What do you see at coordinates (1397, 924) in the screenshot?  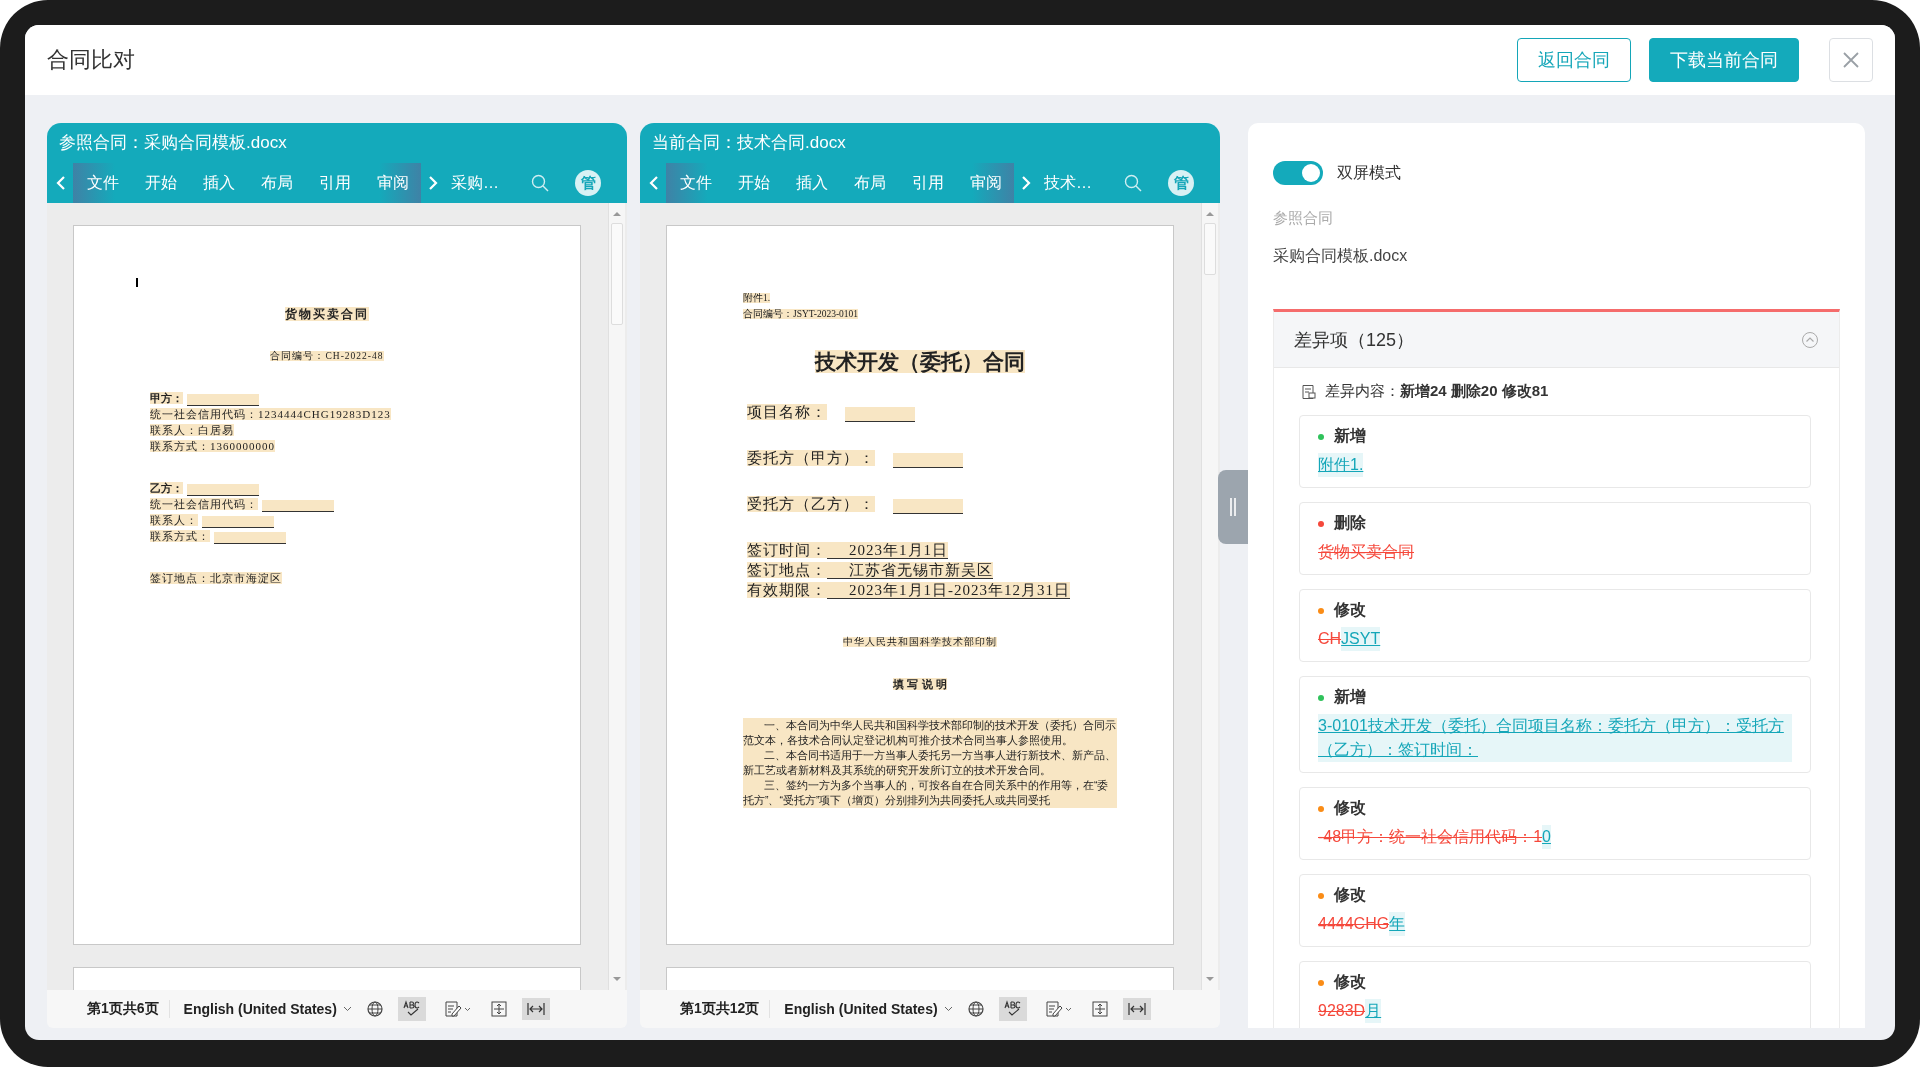 I see `added-text-link: 年` at bounding box center [1397, 924].